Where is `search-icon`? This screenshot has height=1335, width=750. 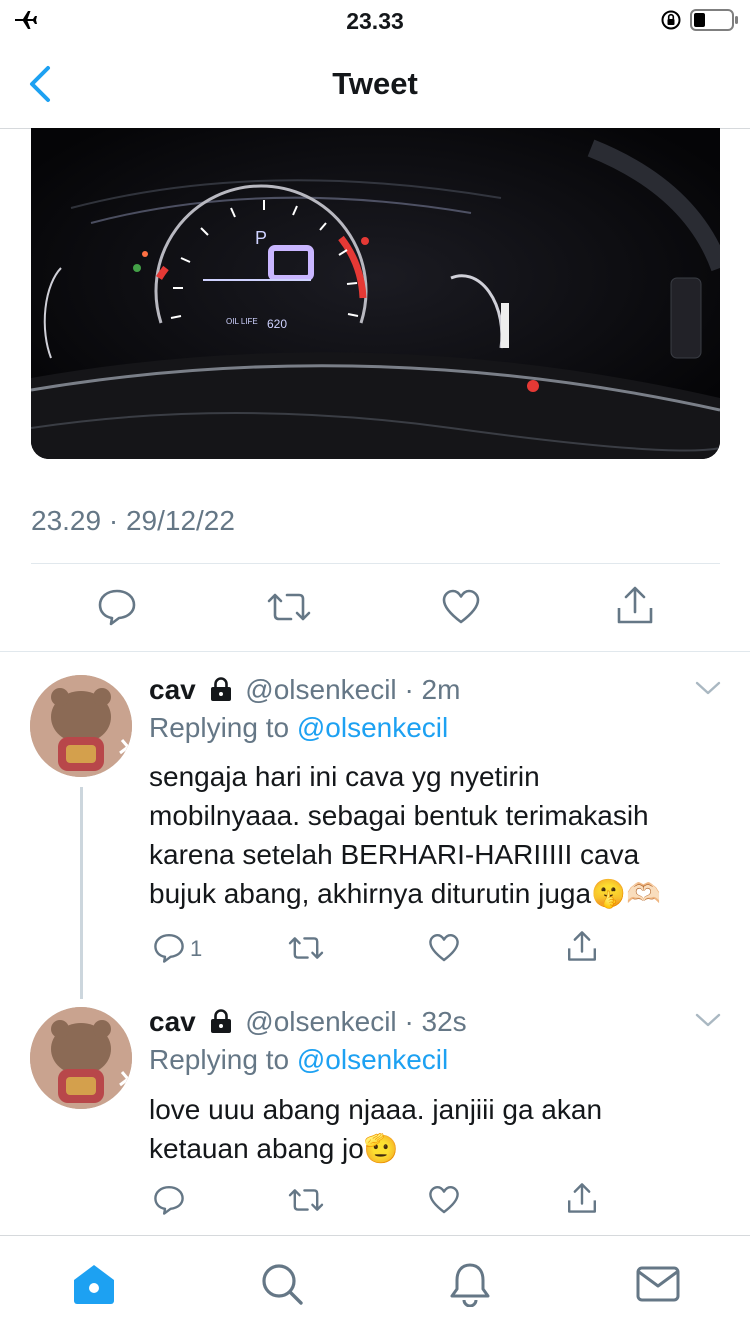
search-icon is located at coordinates (282, 1284).